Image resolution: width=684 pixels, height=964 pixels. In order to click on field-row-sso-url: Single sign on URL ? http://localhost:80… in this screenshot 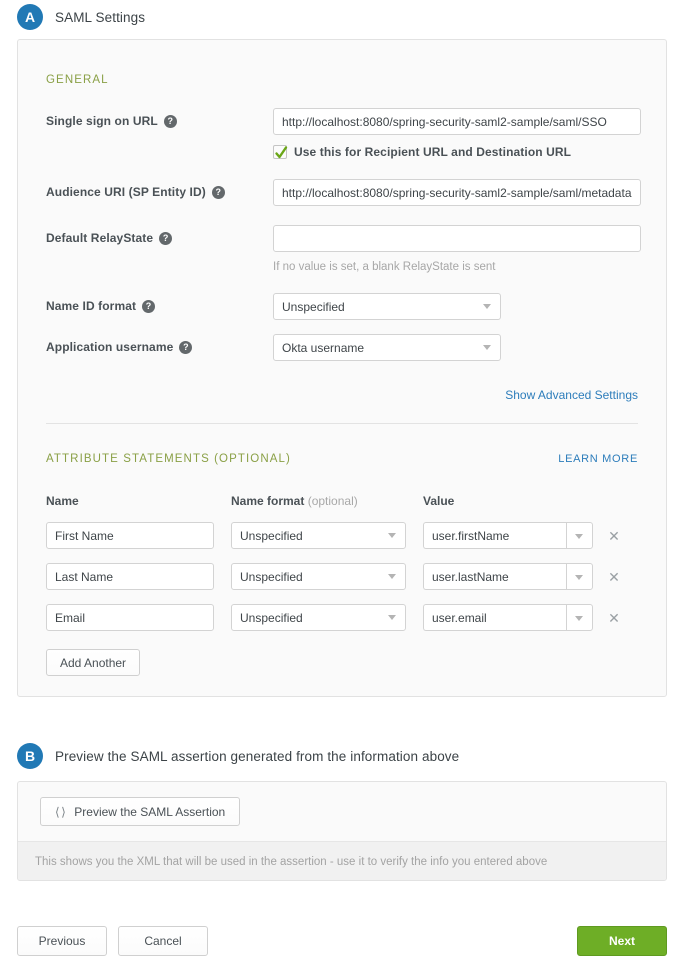, I will do `click(343, 133)`.